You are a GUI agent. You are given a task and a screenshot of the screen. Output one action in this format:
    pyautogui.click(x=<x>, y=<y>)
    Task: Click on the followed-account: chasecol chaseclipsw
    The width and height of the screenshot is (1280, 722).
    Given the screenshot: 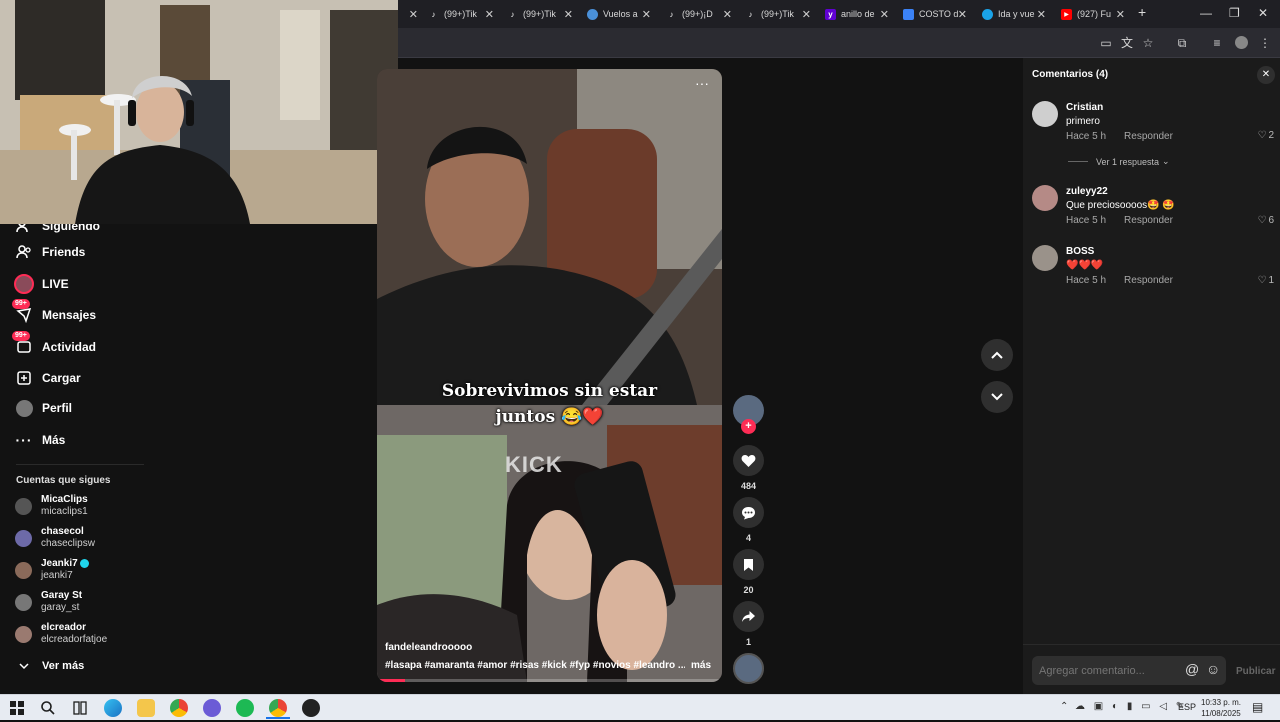 What is the action you would take?
    pyautogui.click(x=55, y=538)
    